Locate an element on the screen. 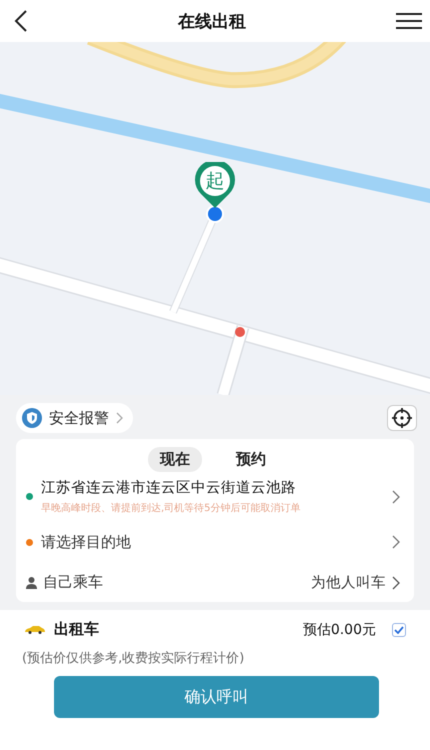 Image resolution: width=430 pixels, height=750 pixels. back-icon is located at coordinates (21, 21).